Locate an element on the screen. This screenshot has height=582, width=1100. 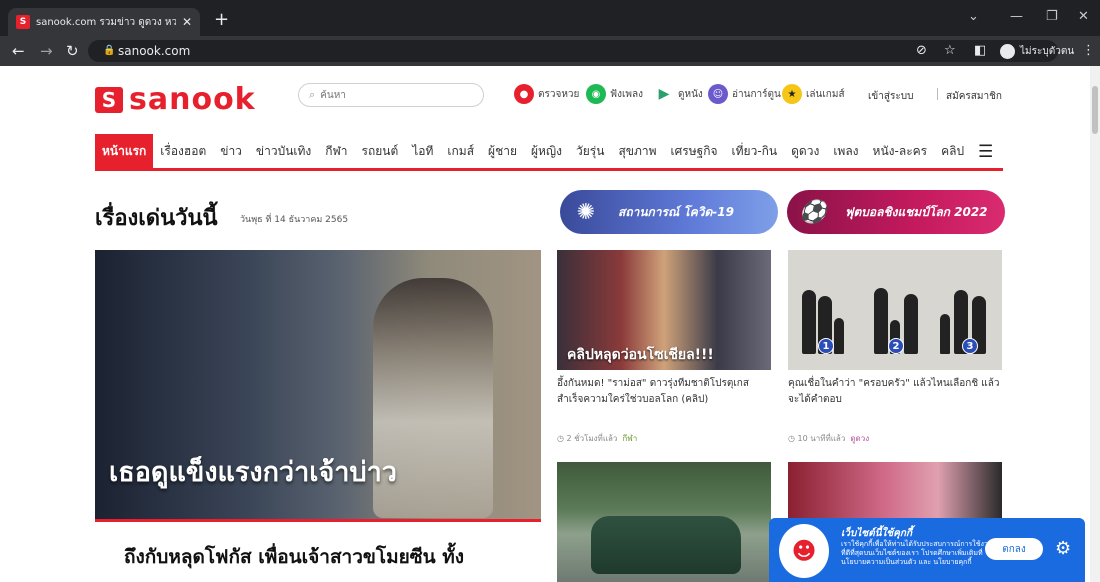
service-lottery: ● ตรวจหวย is located at coordinates (546, 94).